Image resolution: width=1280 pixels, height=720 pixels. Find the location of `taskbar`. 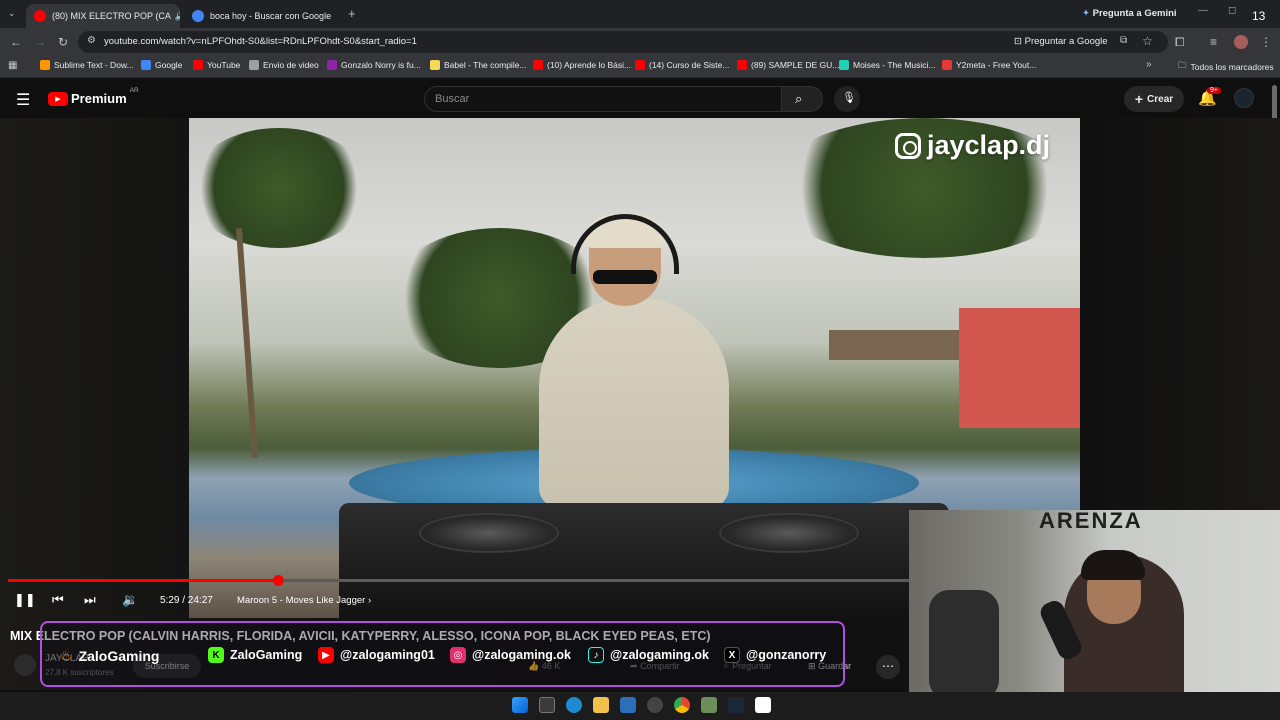

taskbar is located at coordinates (640, 706).